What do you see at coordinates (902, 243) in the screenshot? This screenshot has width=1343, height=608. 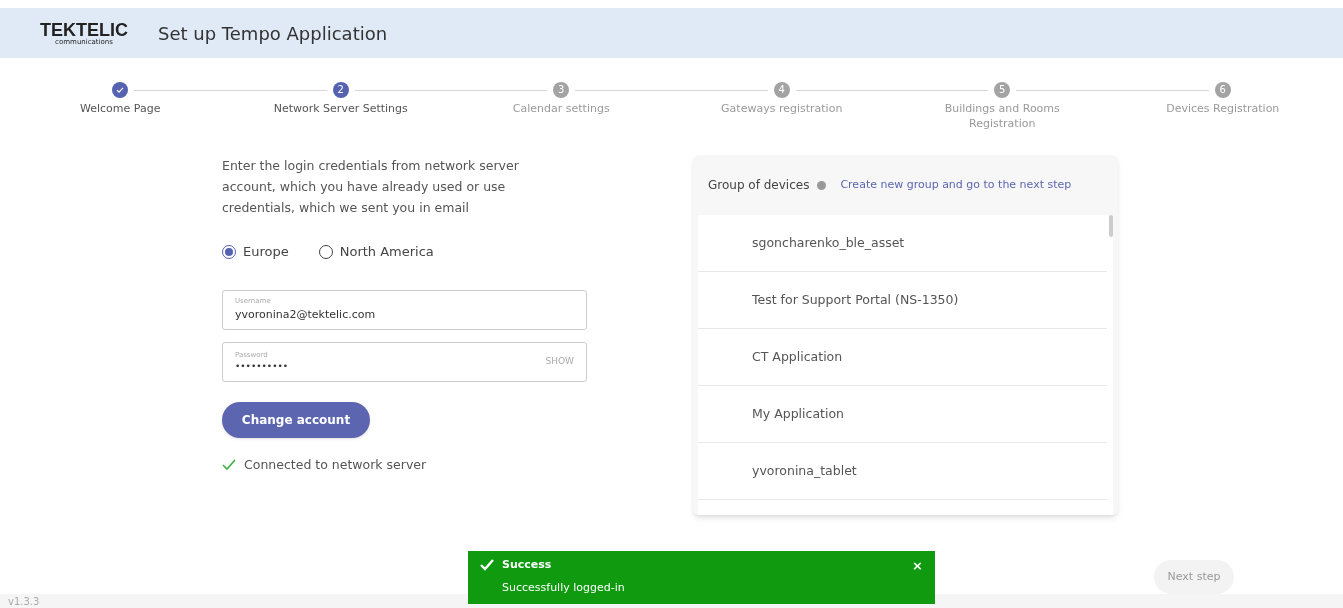 I see `device-group-row: sgoncharenko_ble_asset` at bounding box center [902, 243].